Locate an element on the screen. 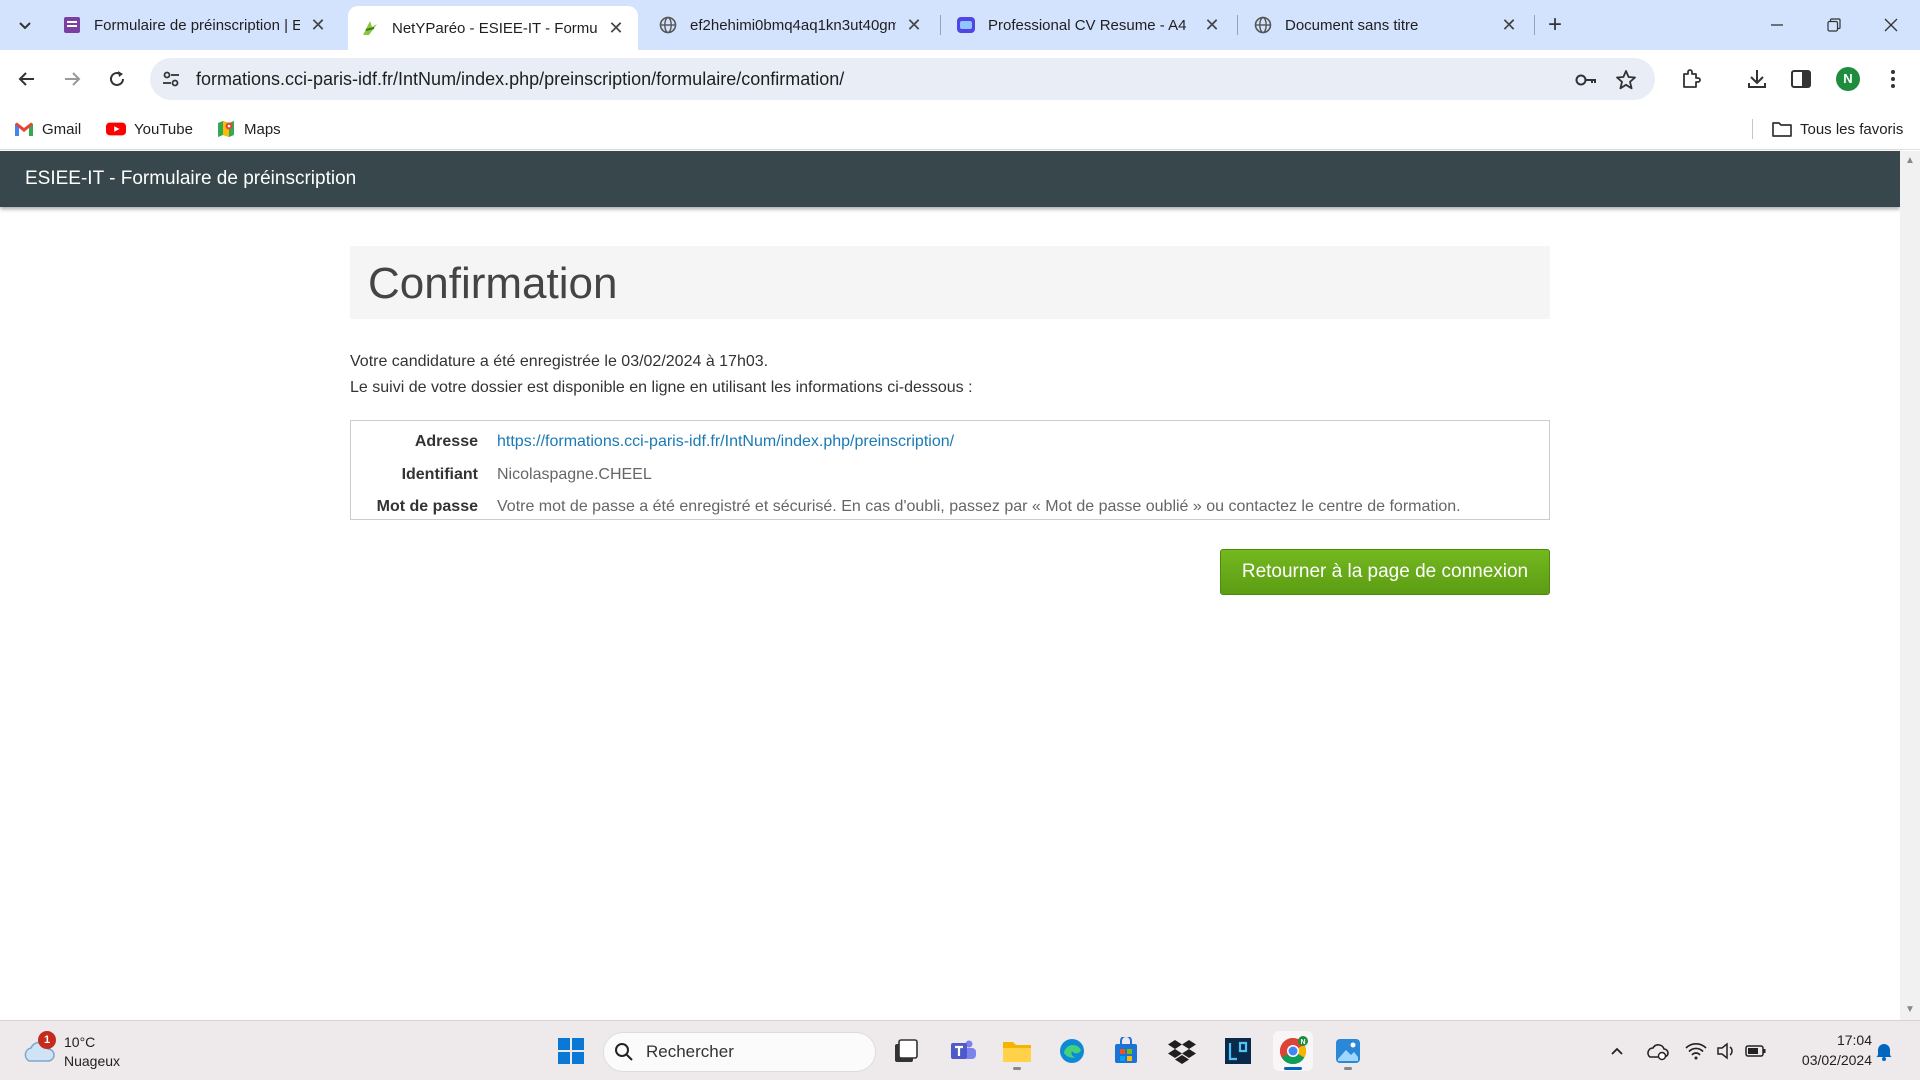  folder-icon is located at coordinates (1017, 1052).